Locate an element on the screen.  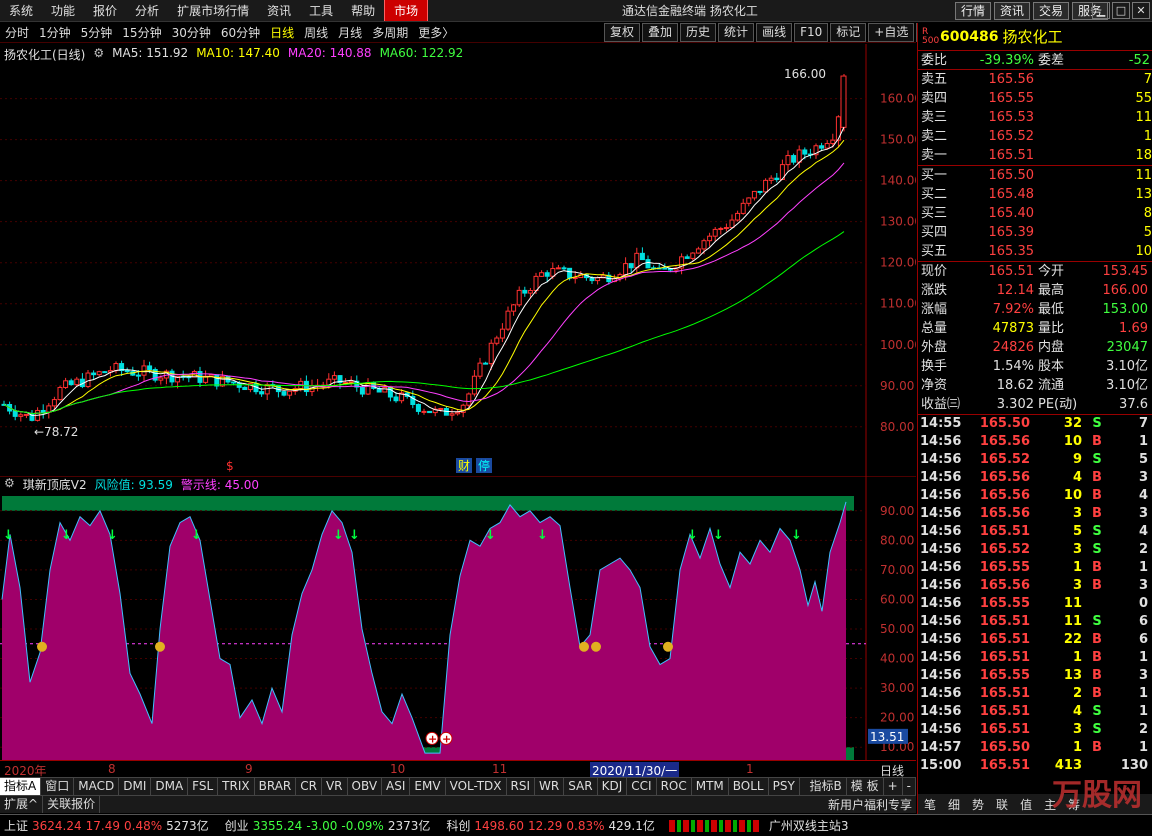
dividend-marker-icon: $ is located at coordinates (230, 466).